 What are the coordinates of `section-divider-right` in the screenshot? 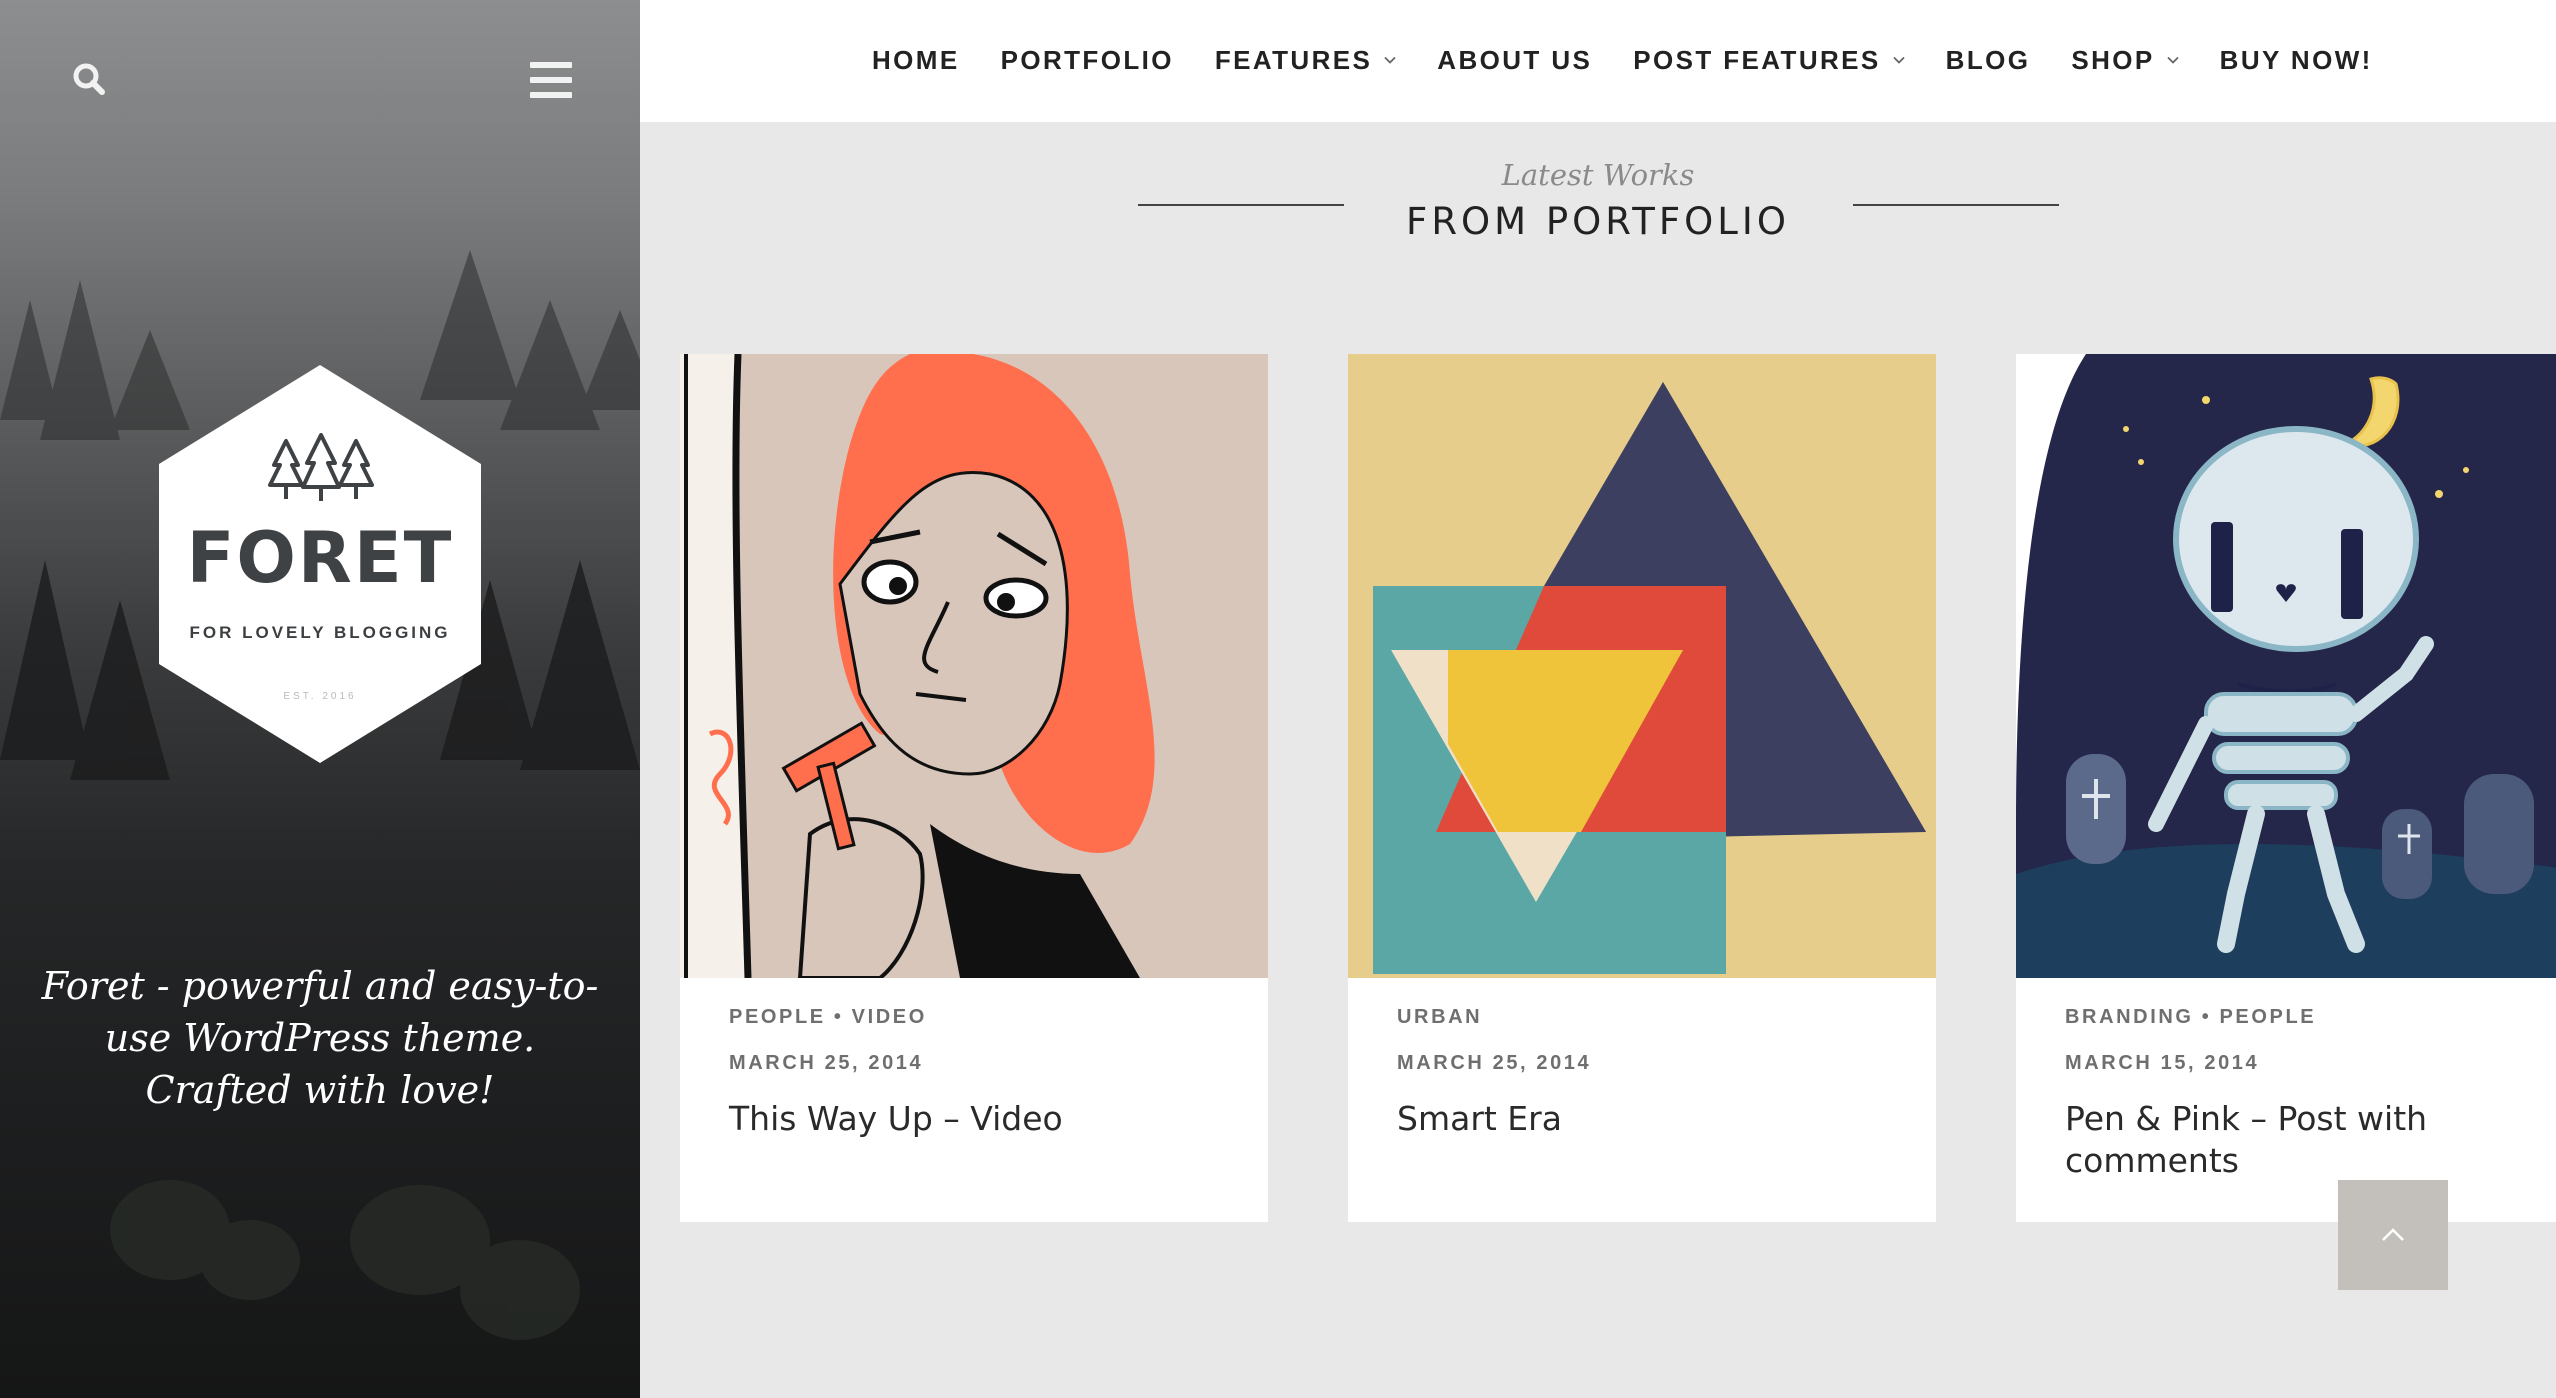 It's located at (1956, 205).